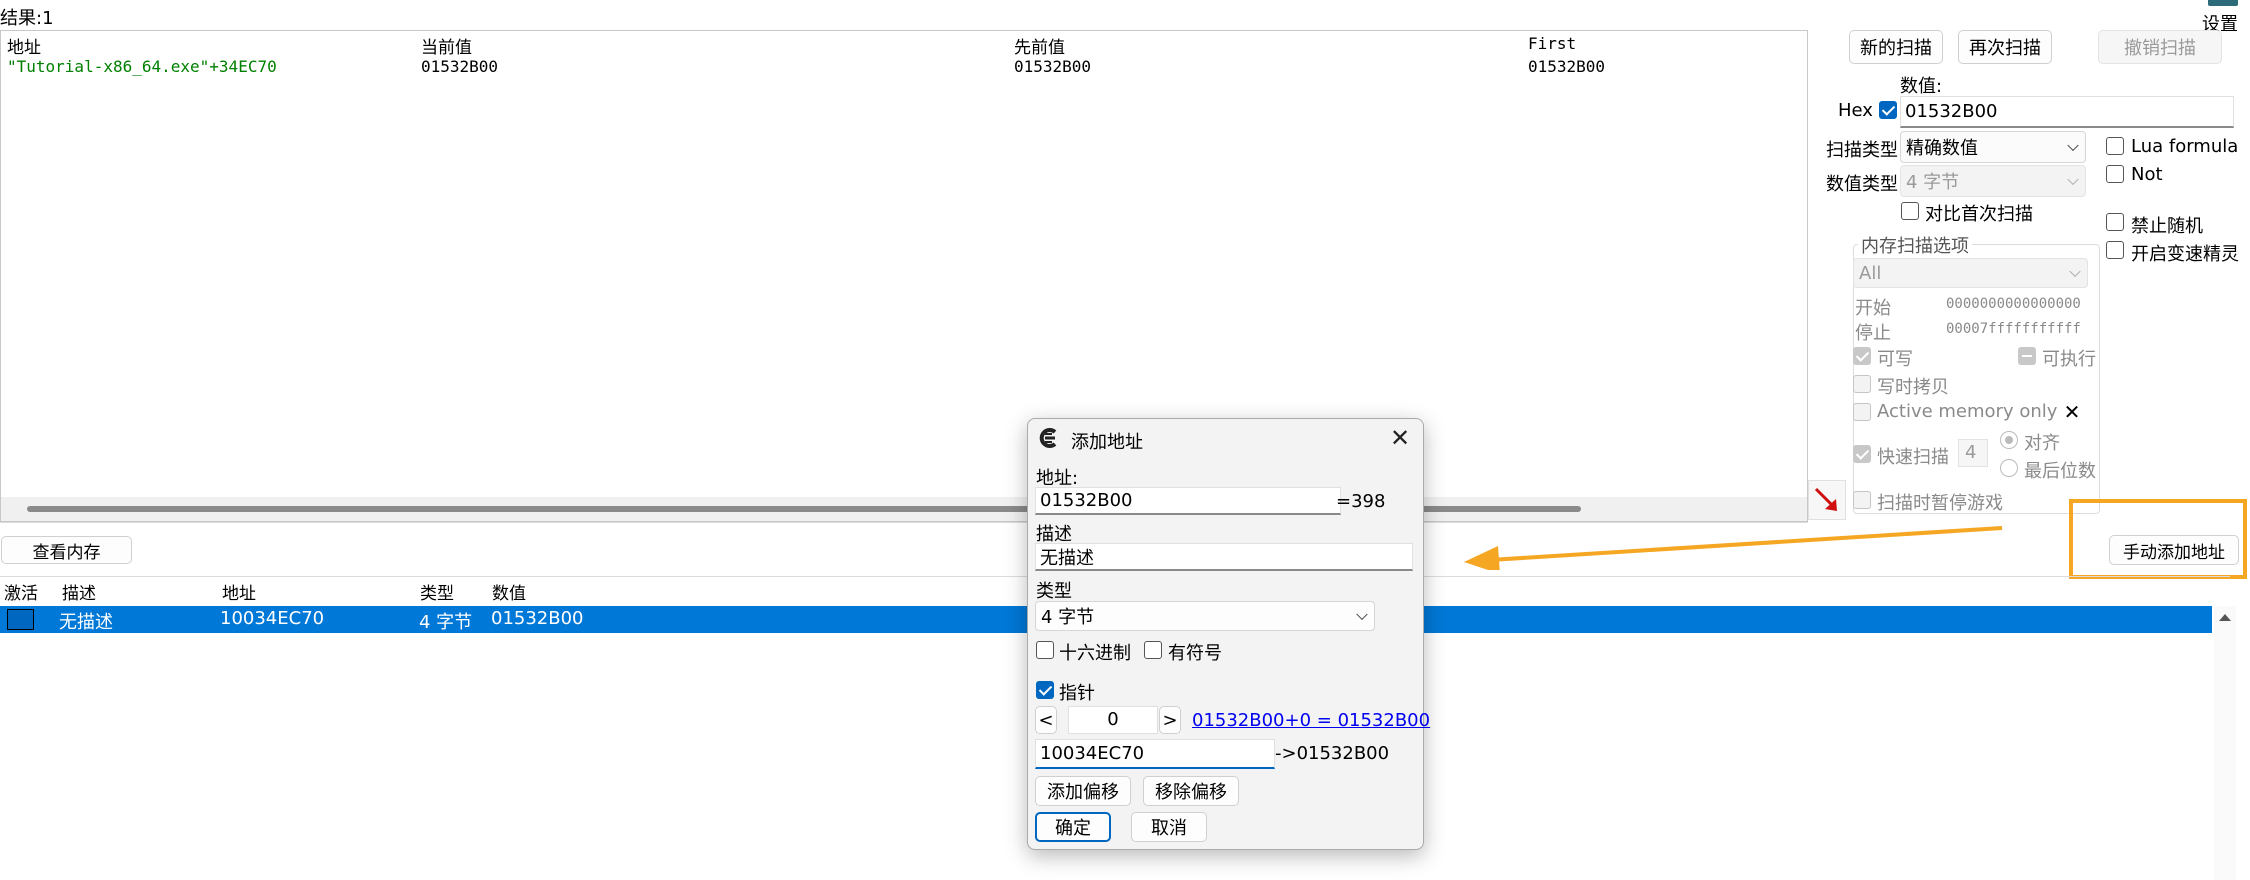 This screenshot has height=880, width=2250. What do you see at coordinates (1113, 720) in the screenshot?
I see `offset-input: 0` at bounding box center [1113, 720].